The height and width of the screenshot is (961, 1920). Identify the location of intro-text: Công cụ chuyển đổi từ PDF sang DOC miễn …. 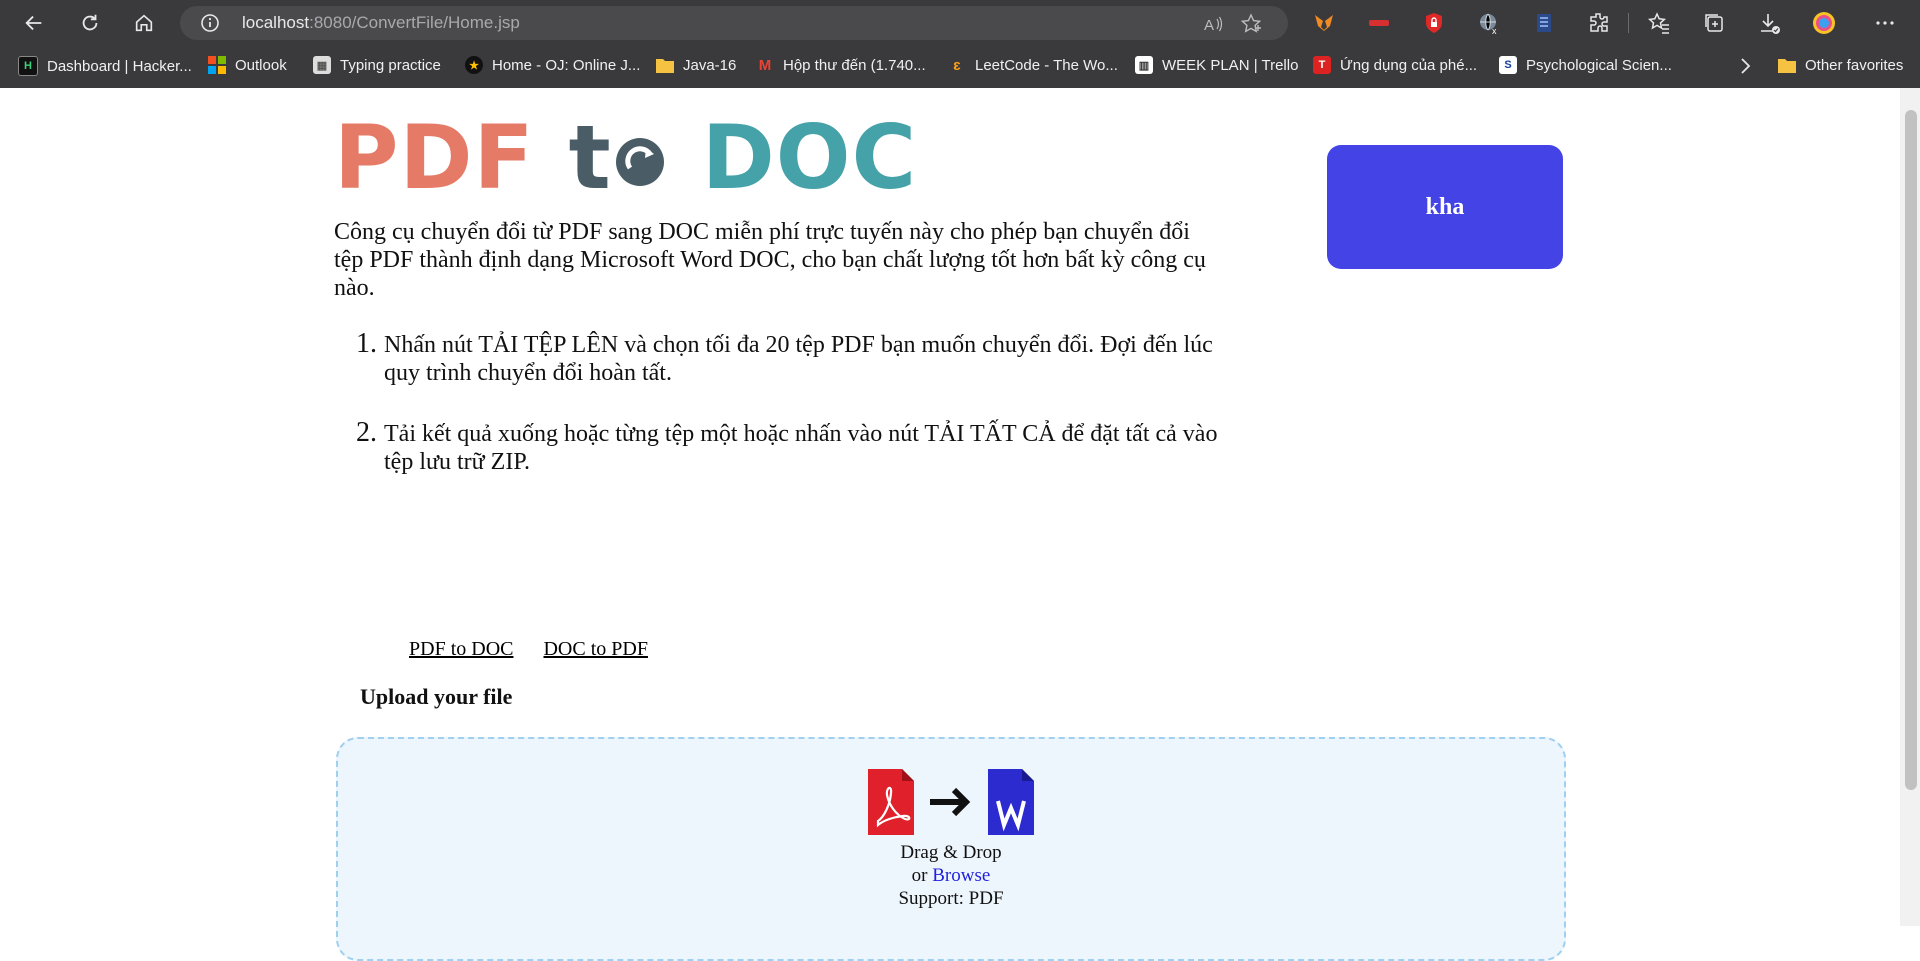
(770, 260).